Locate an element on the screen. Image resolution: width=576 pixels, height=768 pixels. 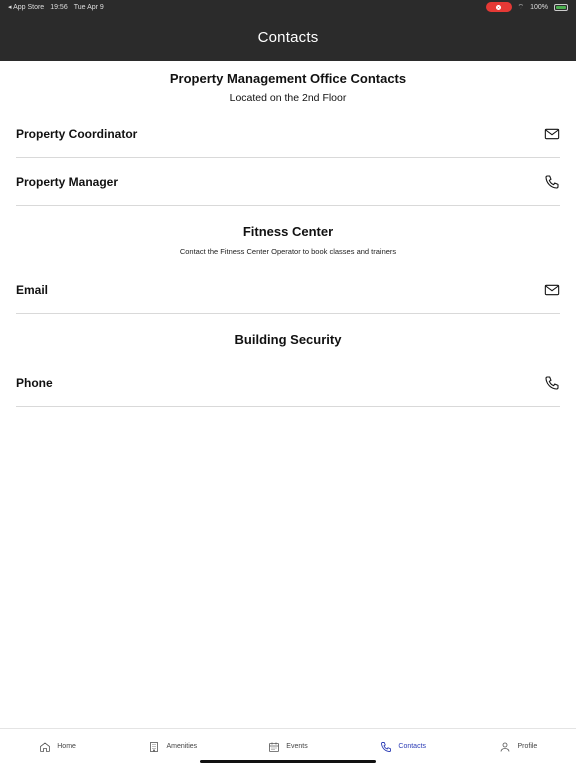
row-label: Property Manager is located at coordinates (67, 181).